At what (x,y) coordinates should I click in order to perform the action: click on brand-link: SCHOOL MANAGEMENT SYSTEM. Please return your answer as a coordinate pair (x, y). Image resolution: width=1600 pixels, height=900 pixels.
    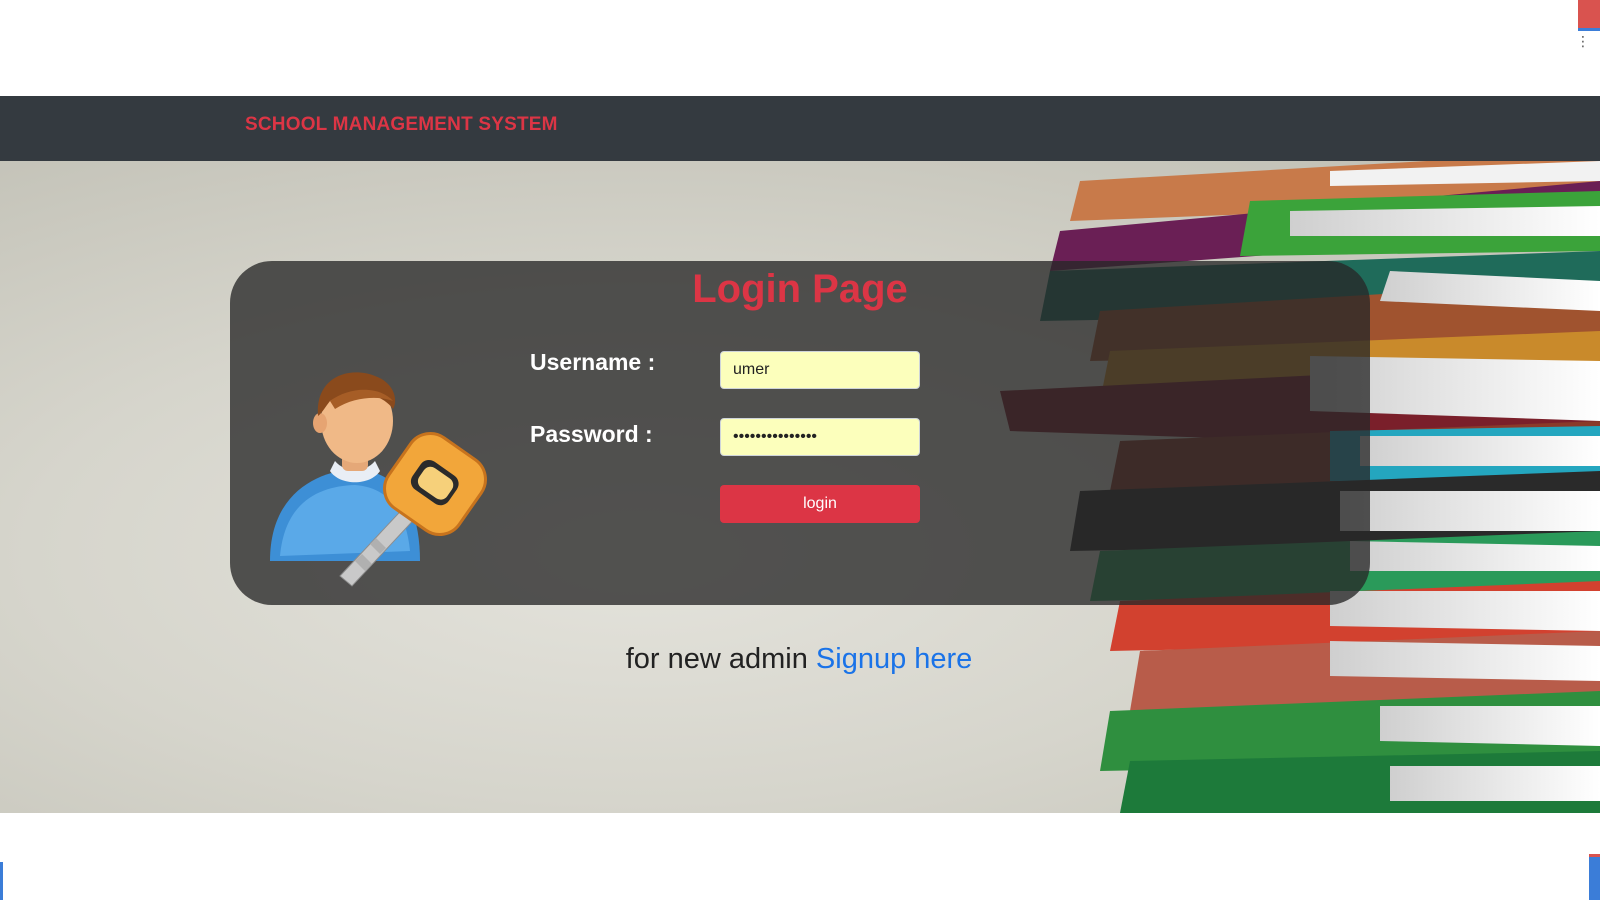
    Looking at the image, I should click on (401, 125).